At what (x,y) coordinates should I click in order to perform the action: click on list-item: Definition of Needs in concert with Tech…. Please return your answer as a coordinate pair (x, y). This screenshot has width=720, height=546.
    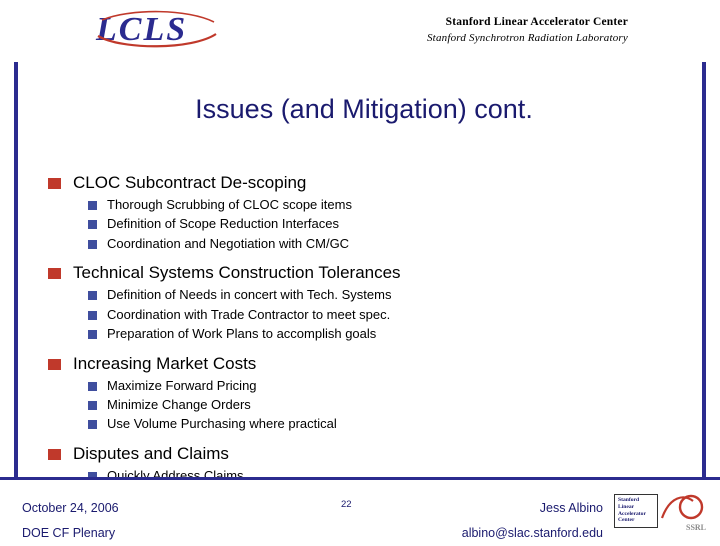
    Looking at the image, I should click on (364, 295).